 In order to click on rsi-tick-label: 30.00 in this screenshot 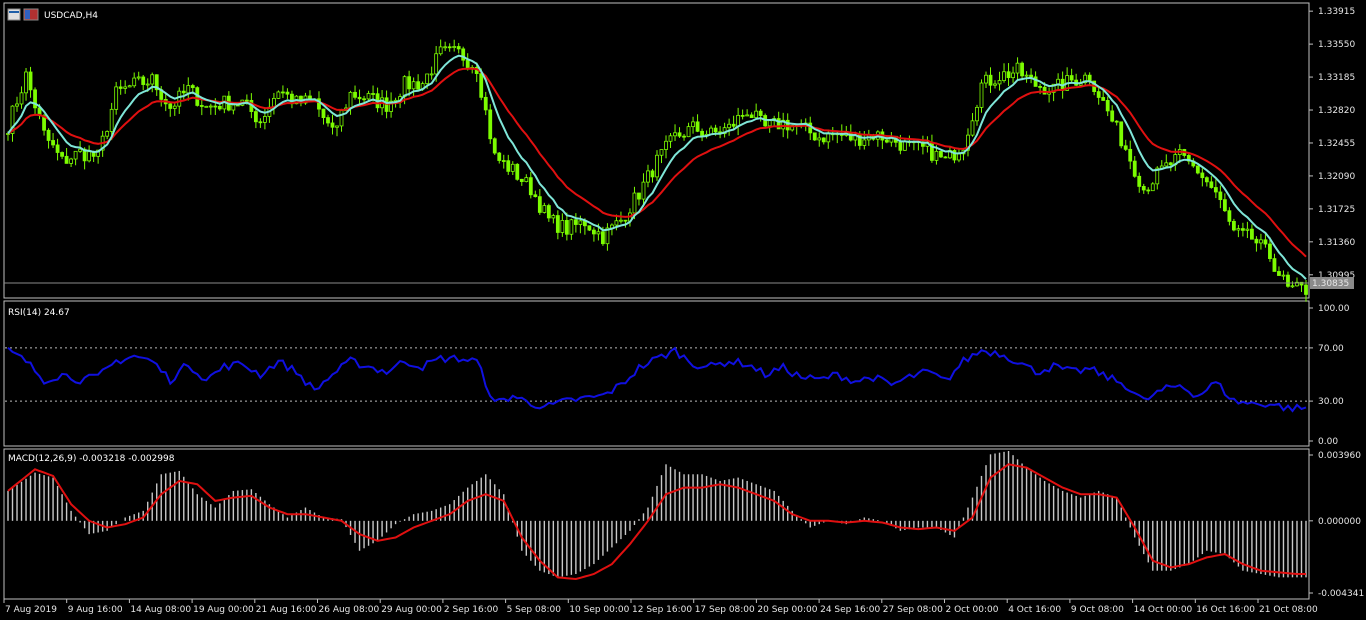, I will do `click(1331, 402)`.